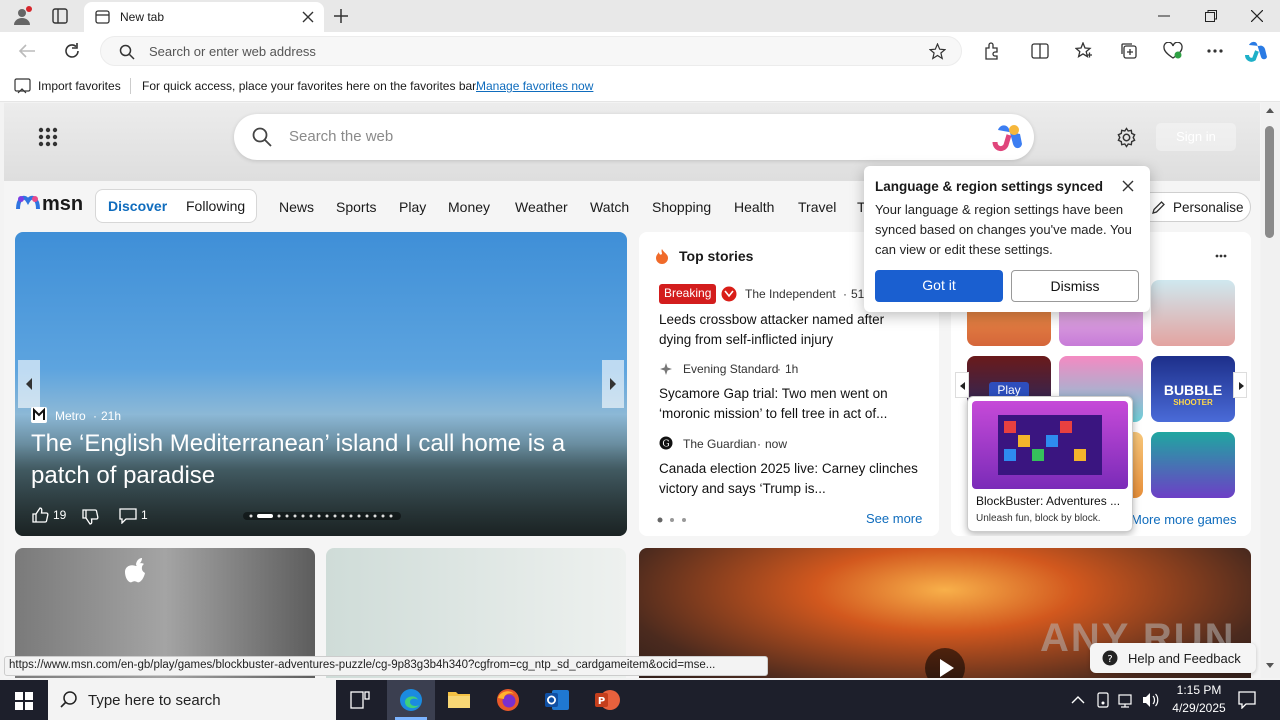  What do you see at coordinates (24, 701) in the screenshot?
I see `windows-start-icon` at bounding box center [24, 701].